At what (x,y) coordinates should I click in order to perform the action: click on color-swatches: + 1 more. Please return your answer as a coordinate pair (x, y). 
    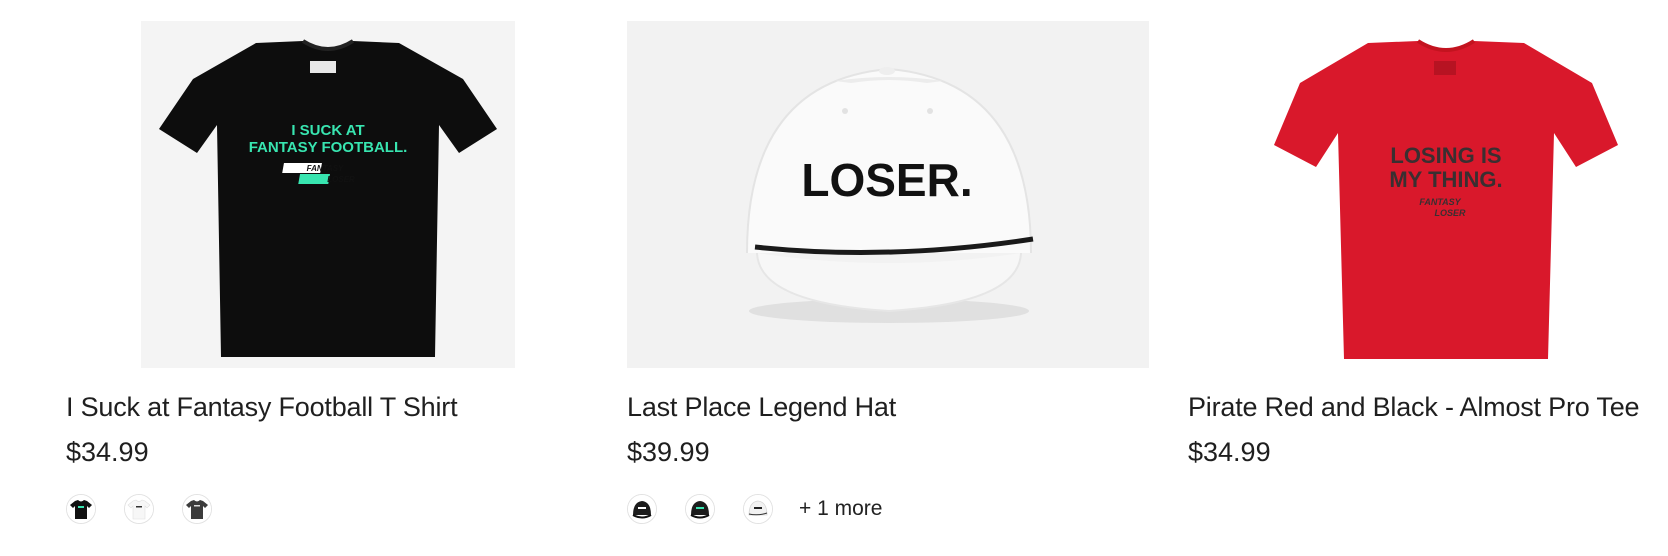
    Looking at the image, I should click on (754, 509).